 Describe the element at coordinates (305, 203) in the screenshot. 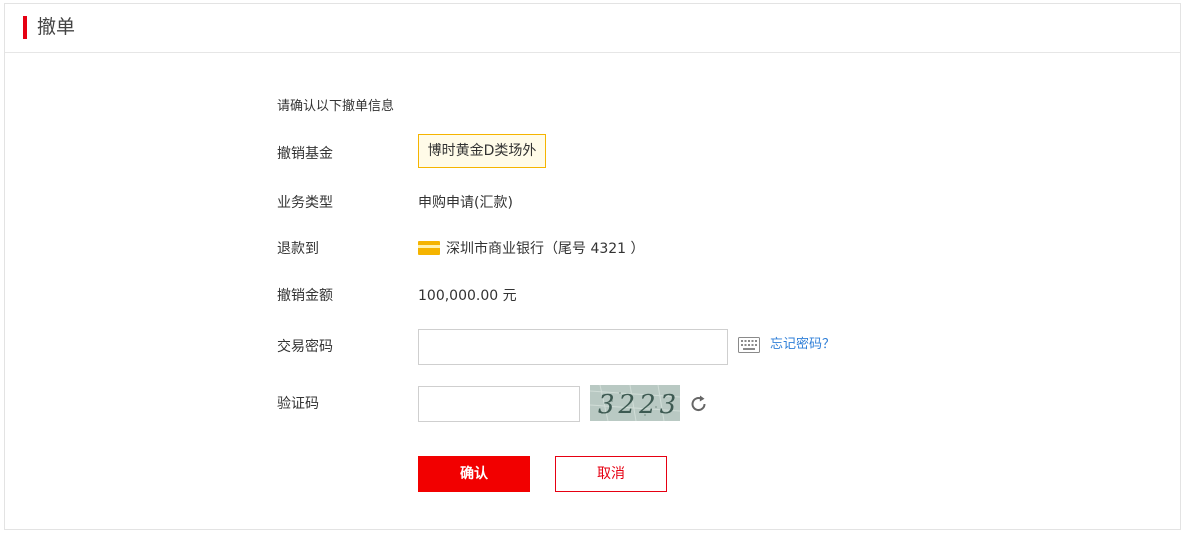

I see `business-type-label: 业务类型` at that location.